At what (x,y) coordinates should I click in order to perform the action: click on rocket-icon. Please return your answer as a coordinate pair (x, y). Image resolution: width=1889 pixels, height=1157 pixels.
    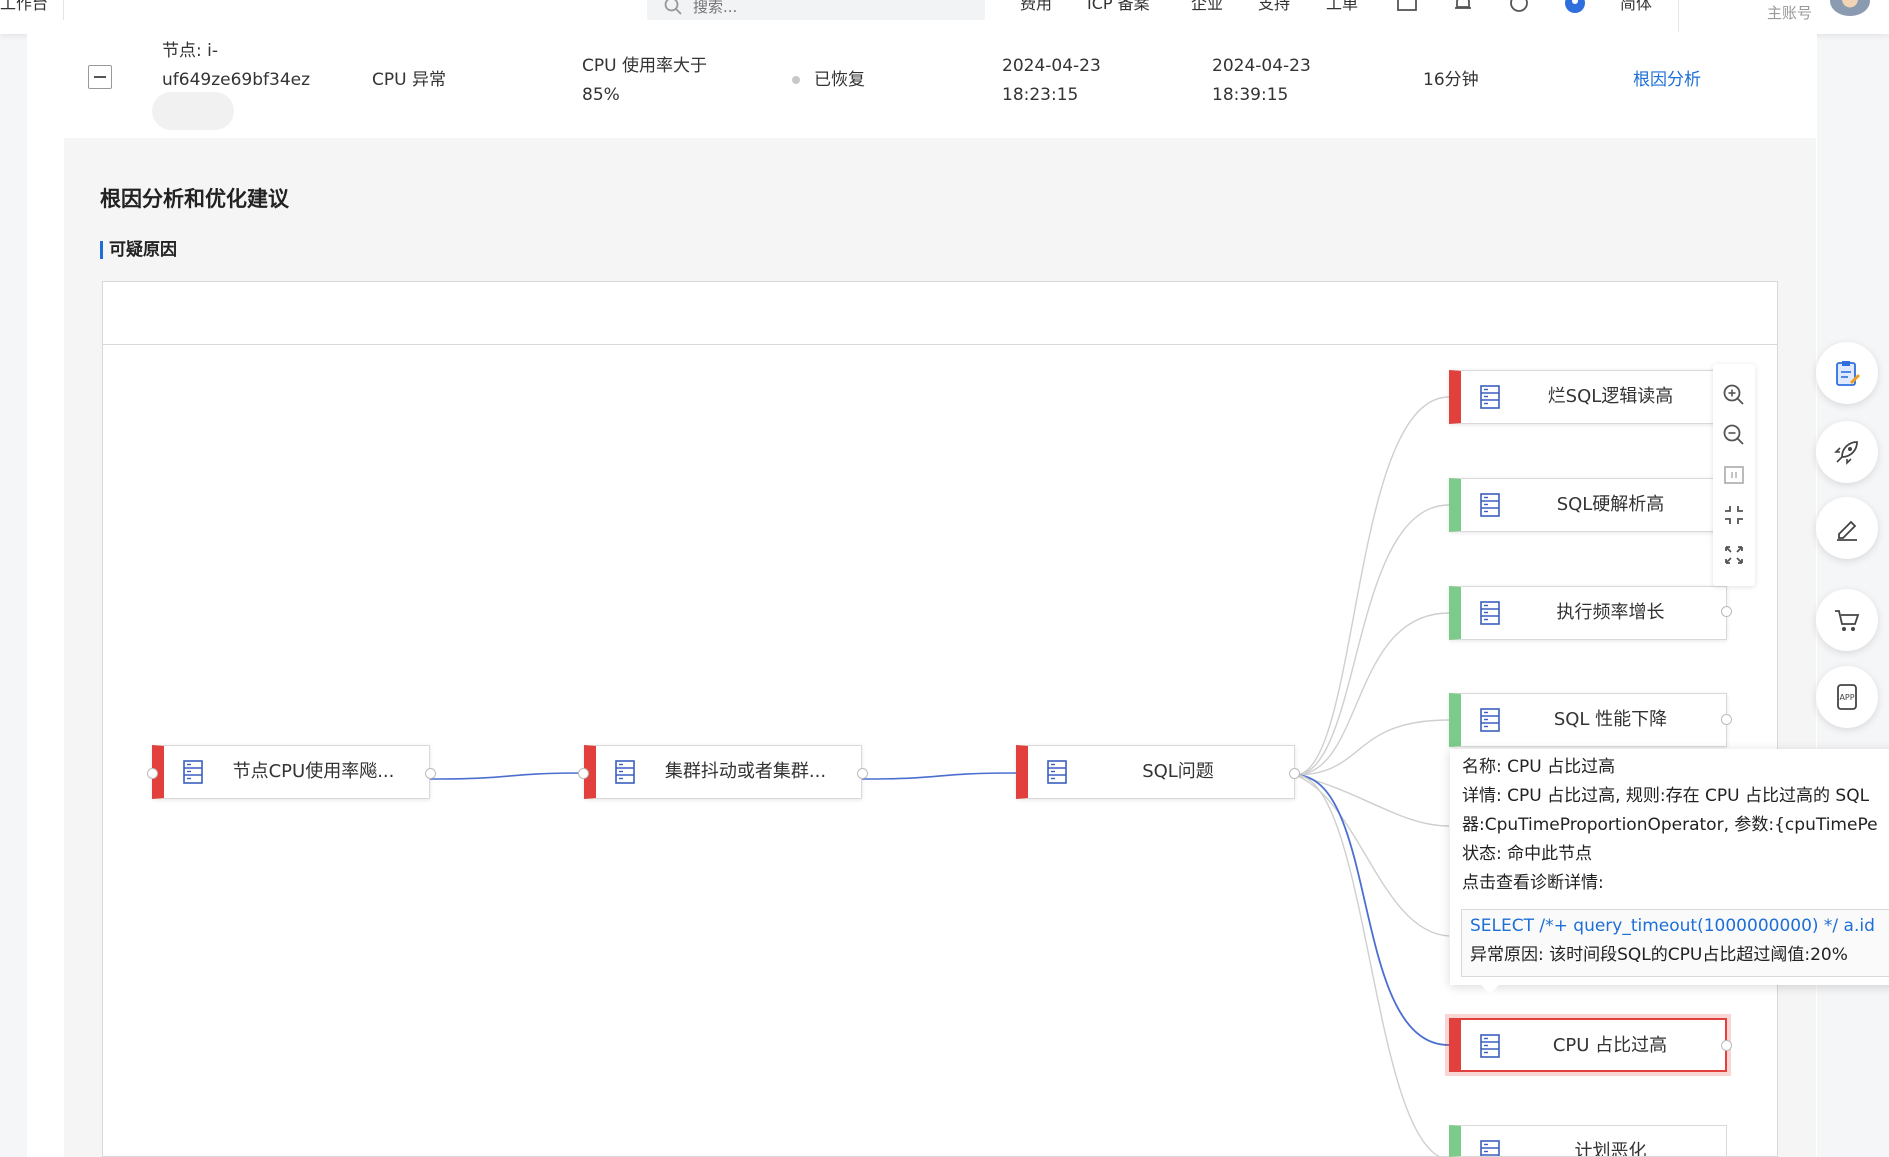
    Looking at the image, I should click on (1846, 453).